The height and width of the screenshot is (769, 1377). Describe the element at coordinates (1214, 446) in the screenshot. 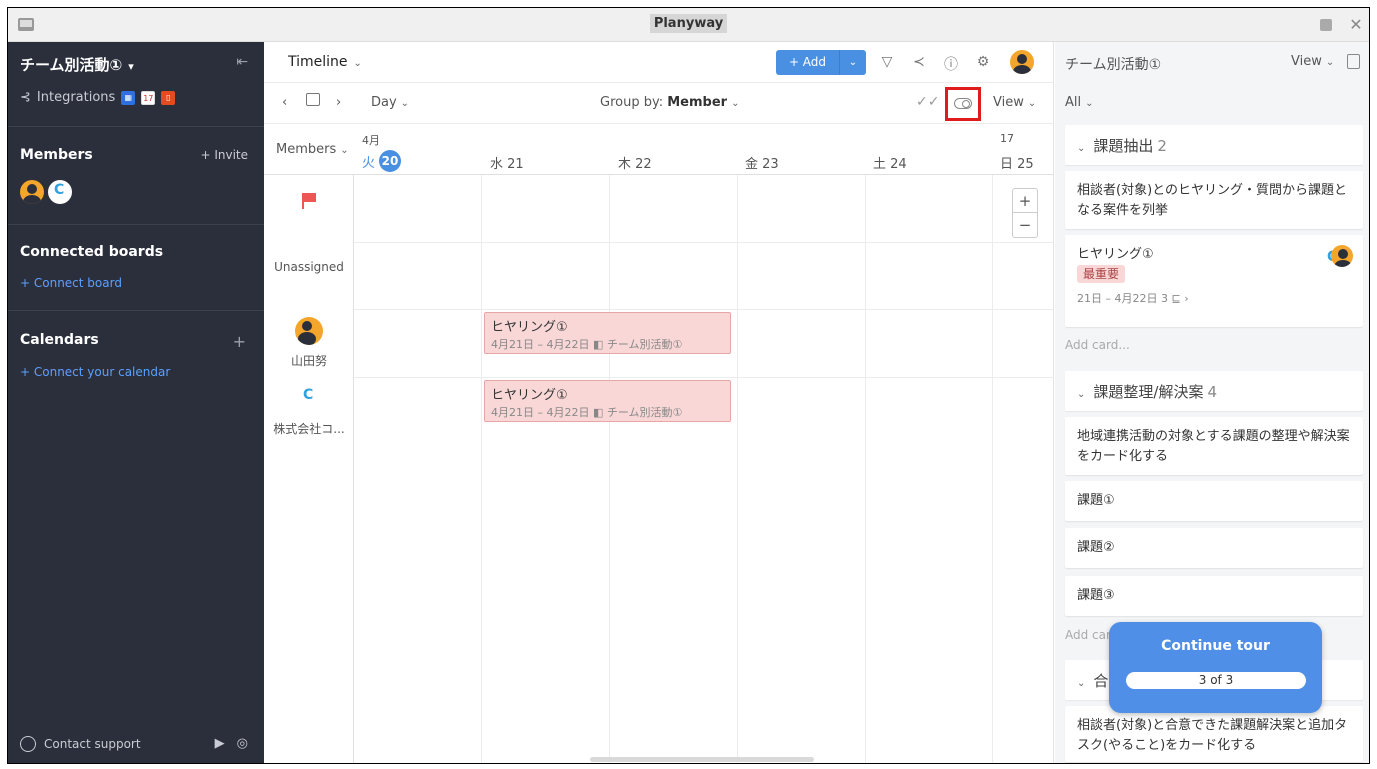

I see `list-item: 地域連携活動の対象とする課題の整理や解決案をカード化する` at that location.